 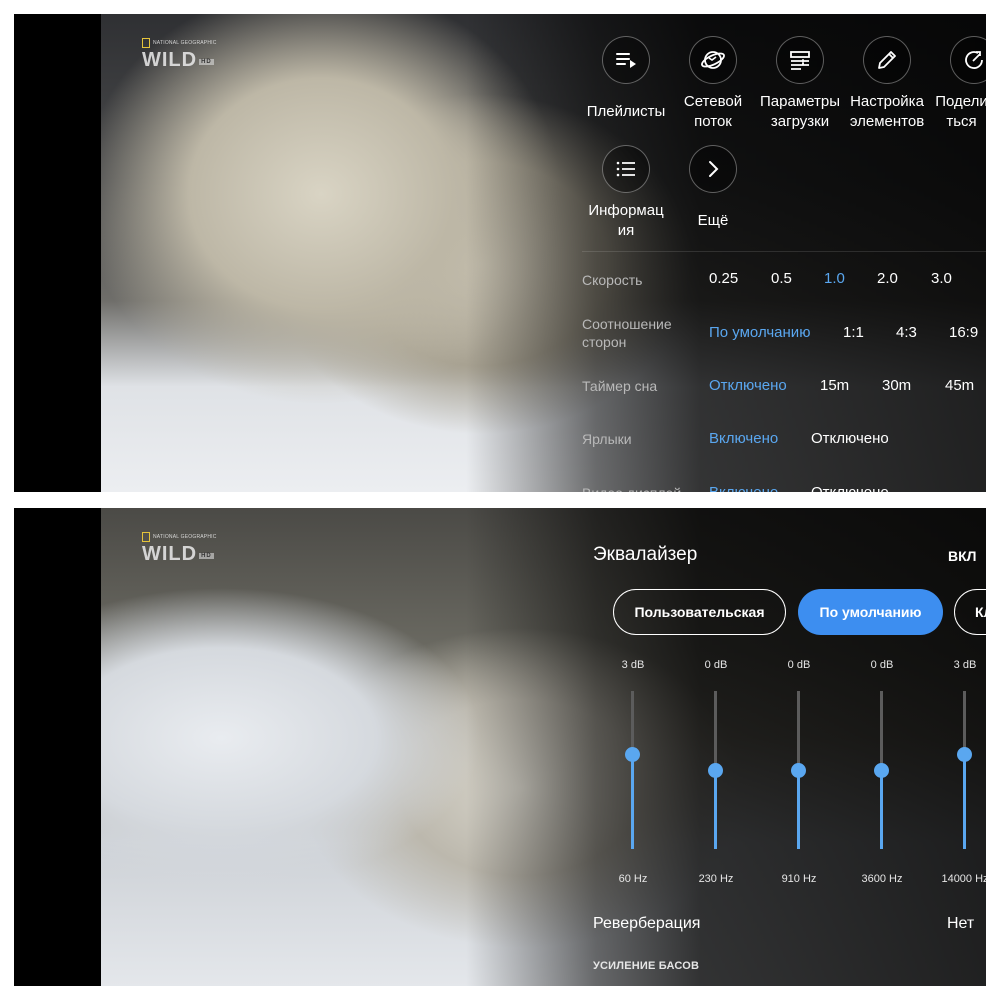 What do you see at coordinates (723, 278) in the screenshot?
I see `speed-option-0.25: 0.25` at bounding box center [723, 278].